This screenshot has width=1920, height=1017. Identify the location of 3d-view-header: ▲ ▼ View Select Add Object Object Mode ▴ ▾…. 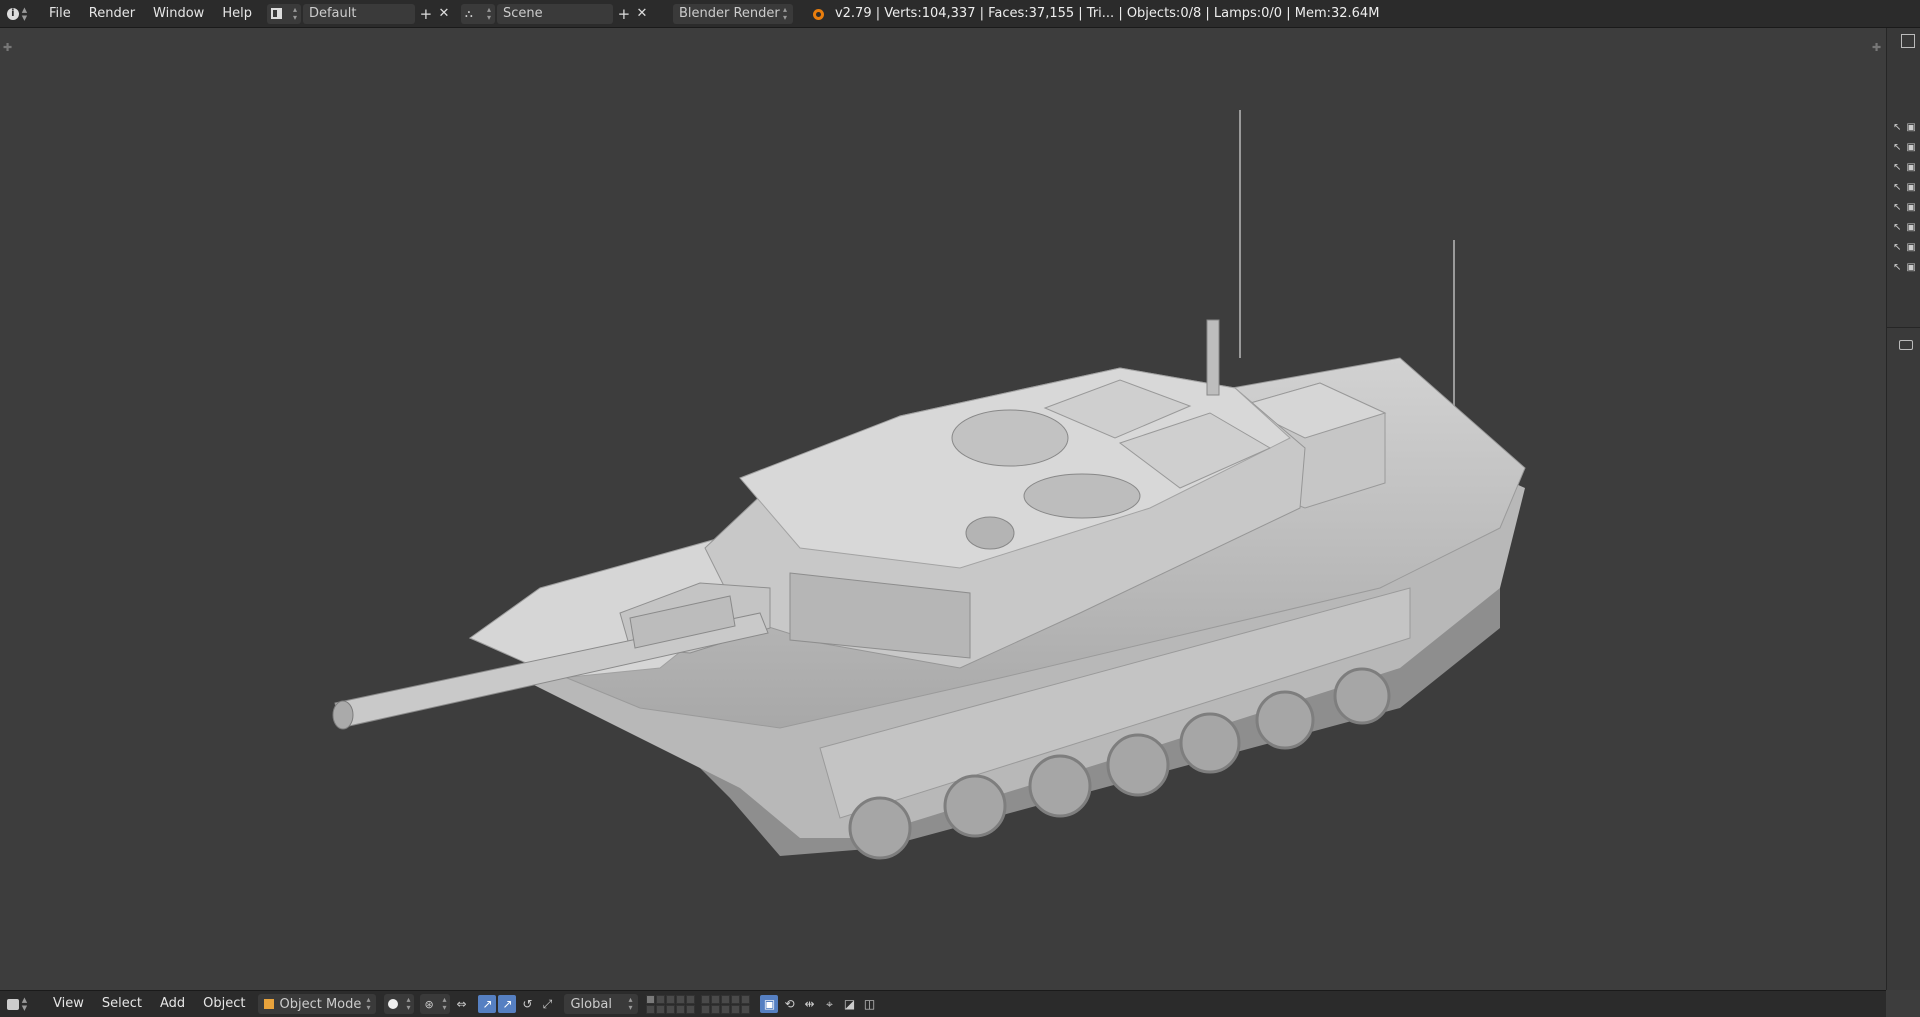
(943, 1003).